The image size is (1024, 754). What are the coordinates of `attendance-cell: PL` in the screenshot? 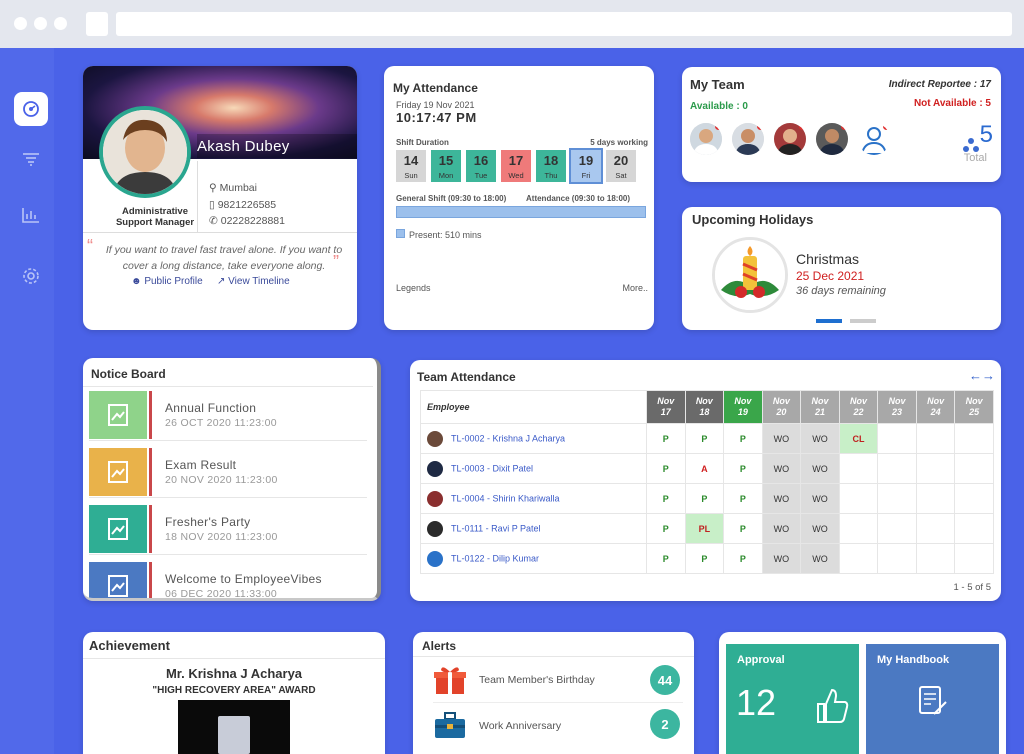 It's located at (704, 528).